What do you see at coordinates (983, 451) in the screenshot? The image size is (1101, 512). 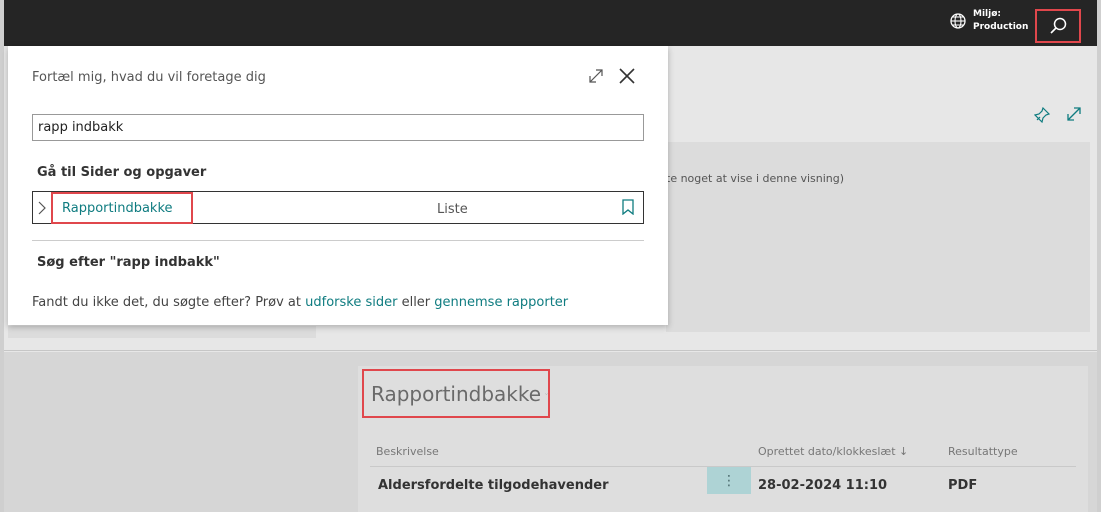 I see `column-header-type: Resultattype` at bounding box center [983, 451].